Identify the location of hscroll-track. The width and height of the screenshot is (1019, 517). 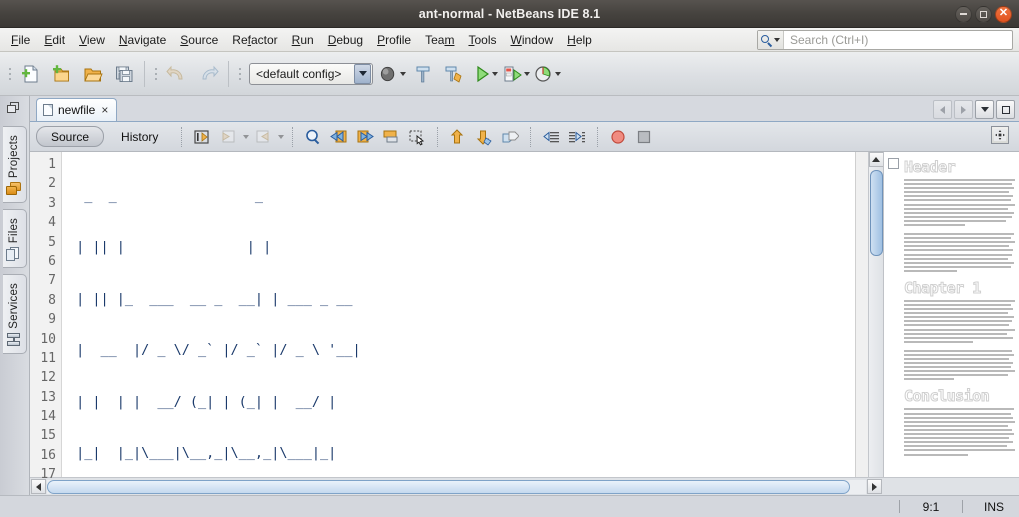
(456, 486).